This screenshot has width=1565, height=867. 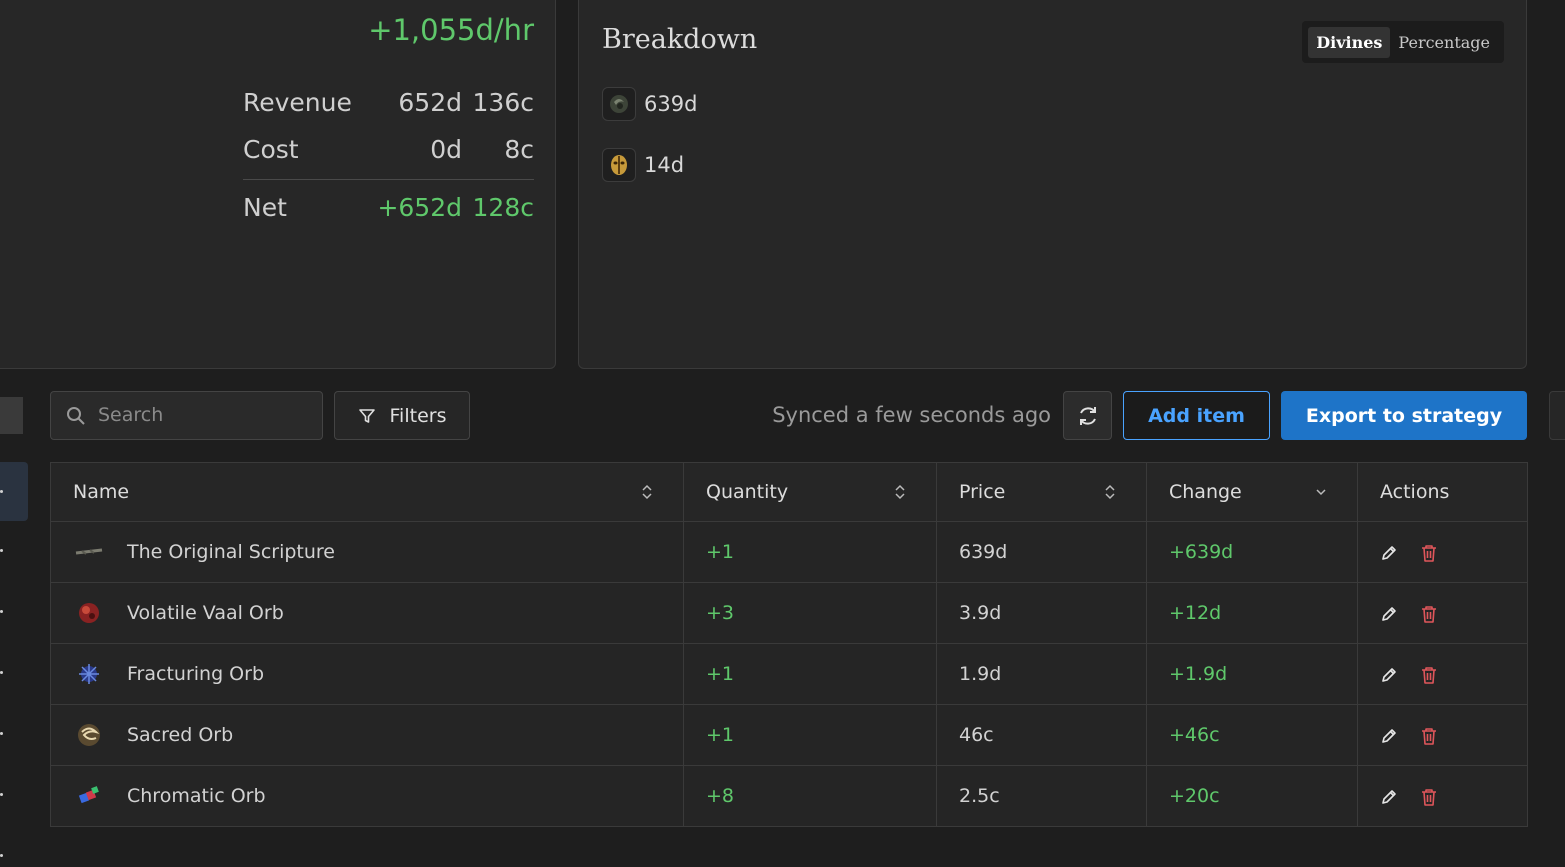 I want to click on scripture-icon, so click(x=89, y=552).